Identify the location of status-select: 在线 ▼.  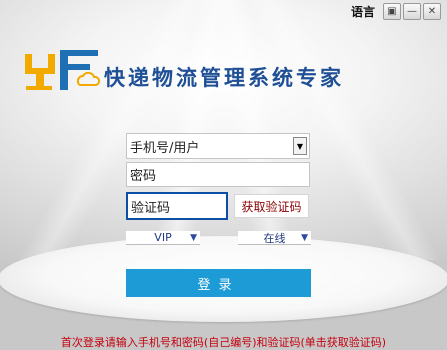
(274, 238).